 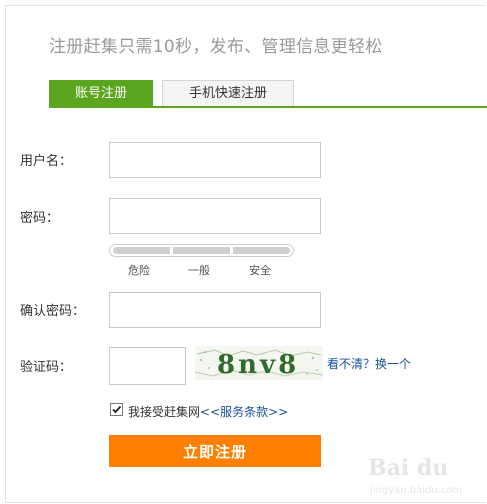 What do you see at coordinates (164, 412) in the screenshot?
I see `agree-terms-text: 我接受赶集网` at bounding box center [164, 412].